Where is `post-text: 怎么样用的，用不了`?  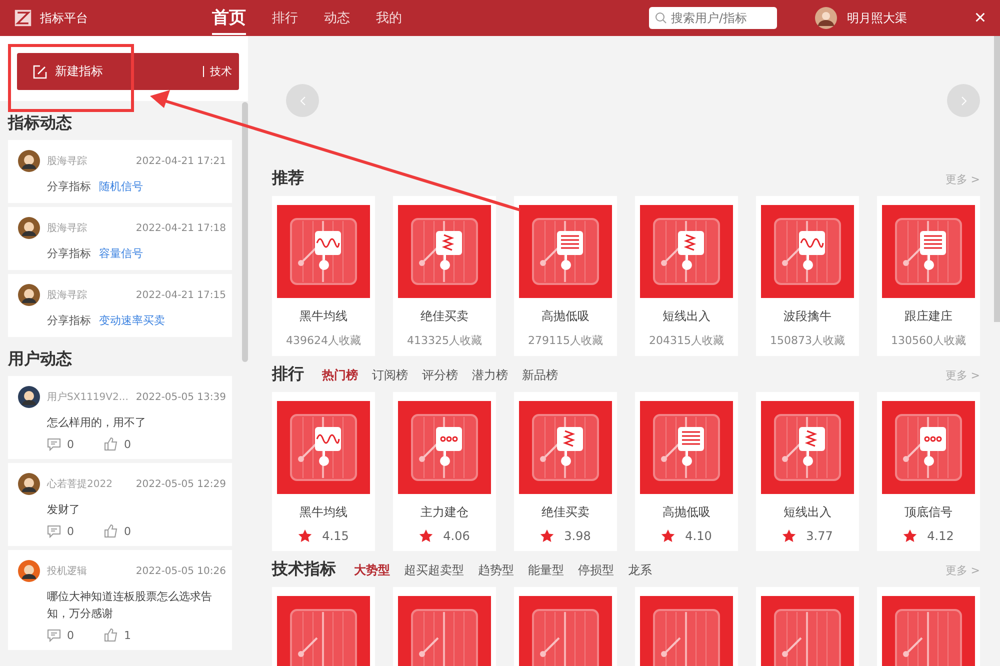
post-text: 怎么样用的，用不了 is located at coordinates (97, 423).